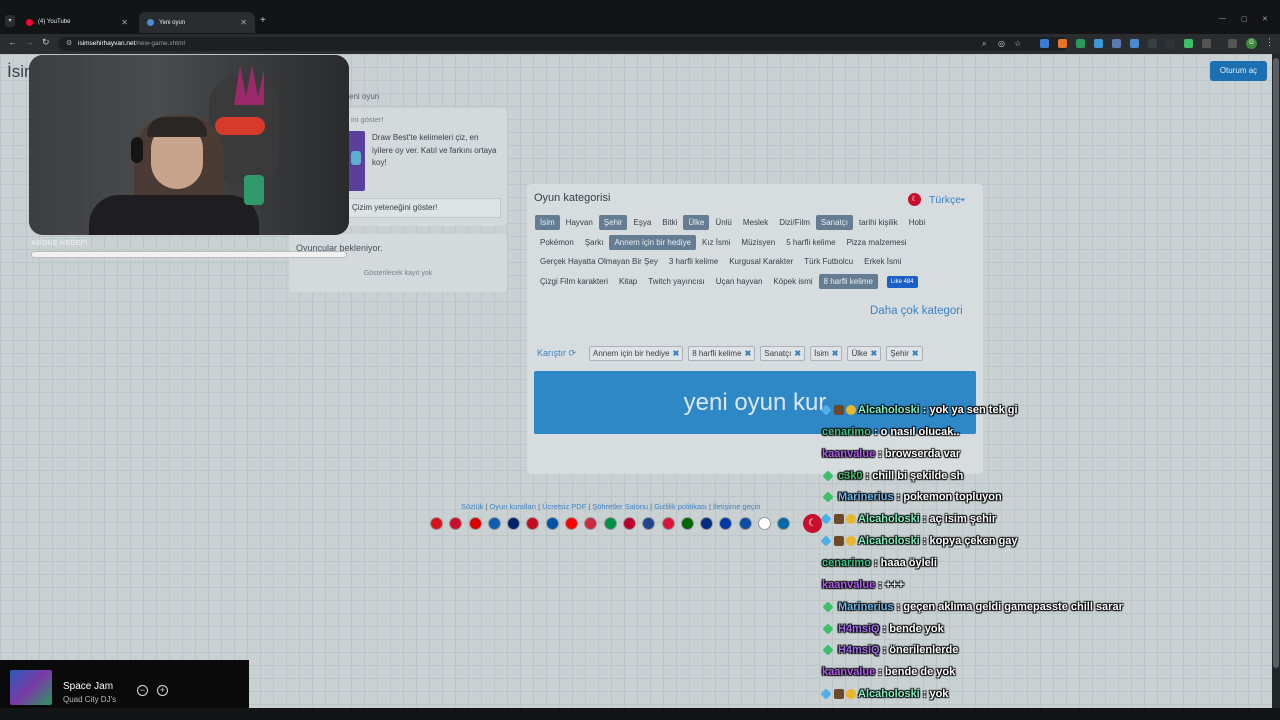  What do you see at coordinates (834, 223) in the screenshot?
I see `category-chip: Sanatçı` at bounding box center [834, 223].